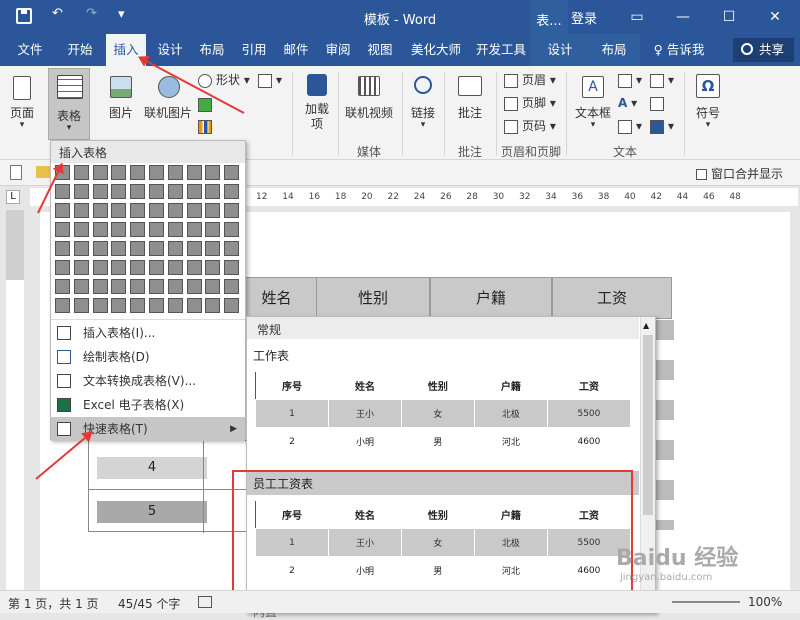 Image resolution: width=800 pixels, height=620 pixels. Describe the element at coordinates (729, 17) in the screenshot. I see `maximize-button: ☐` at that location.